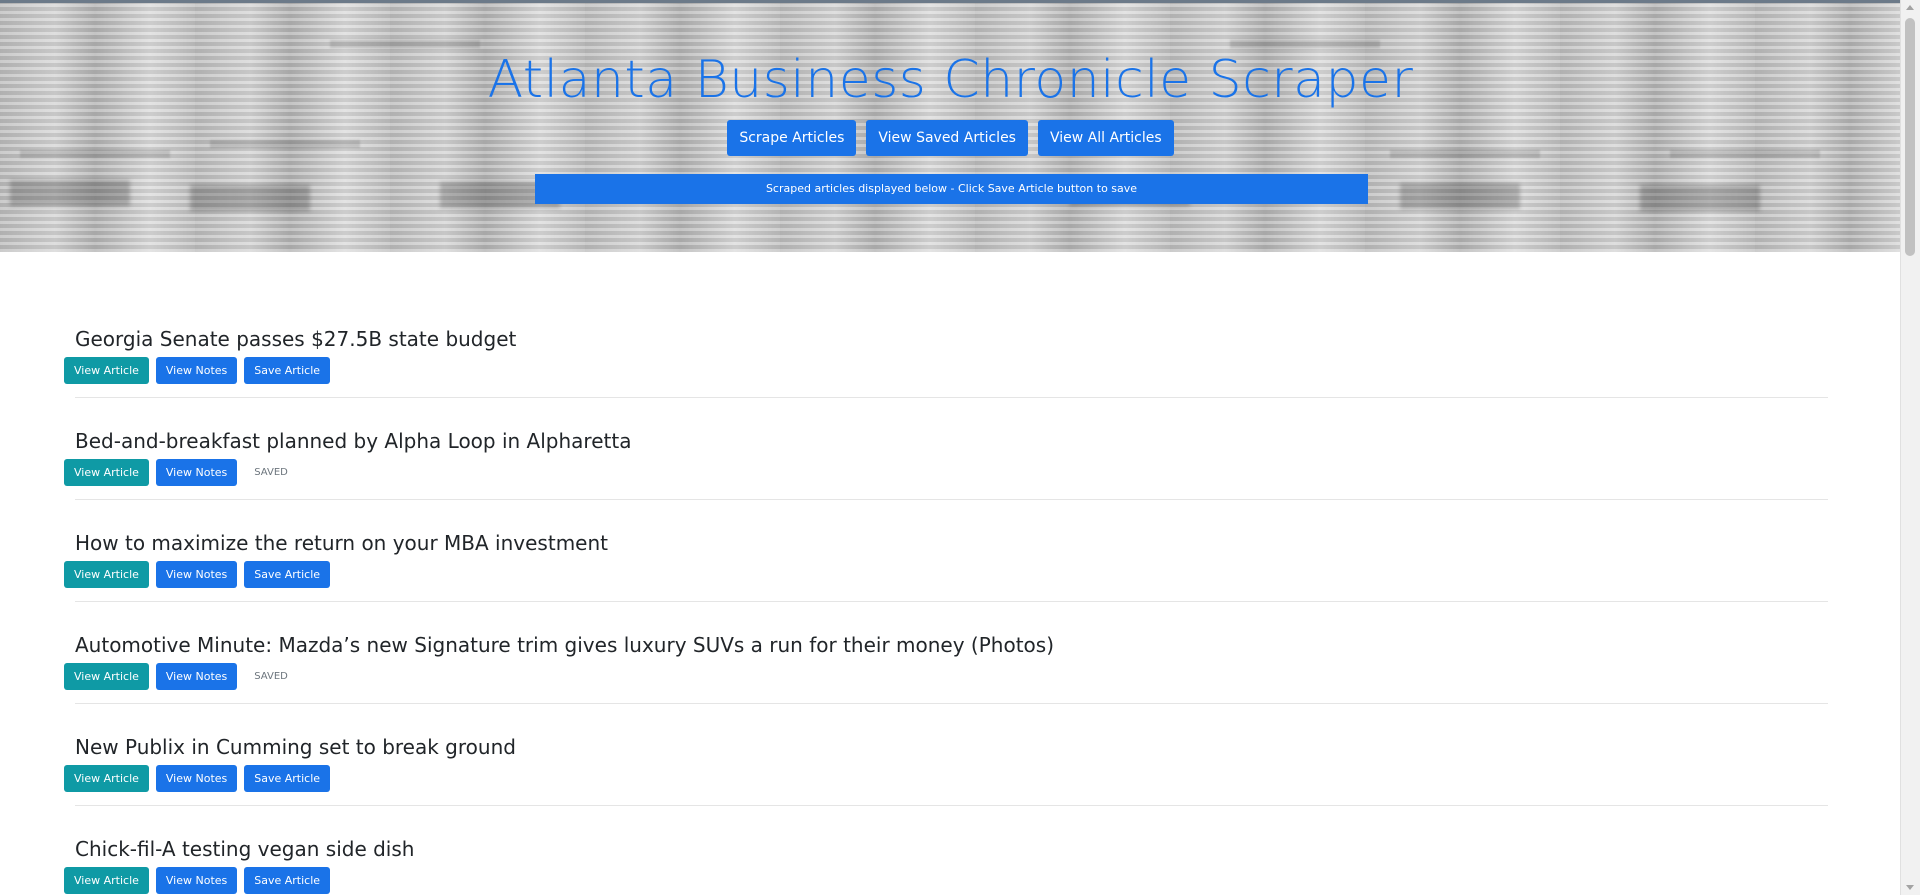  What do you see at coordinates (1105, 138) in the screenshot?
I see `view-all-articles-button: View All Articles` at bounding box center [1105, 138].